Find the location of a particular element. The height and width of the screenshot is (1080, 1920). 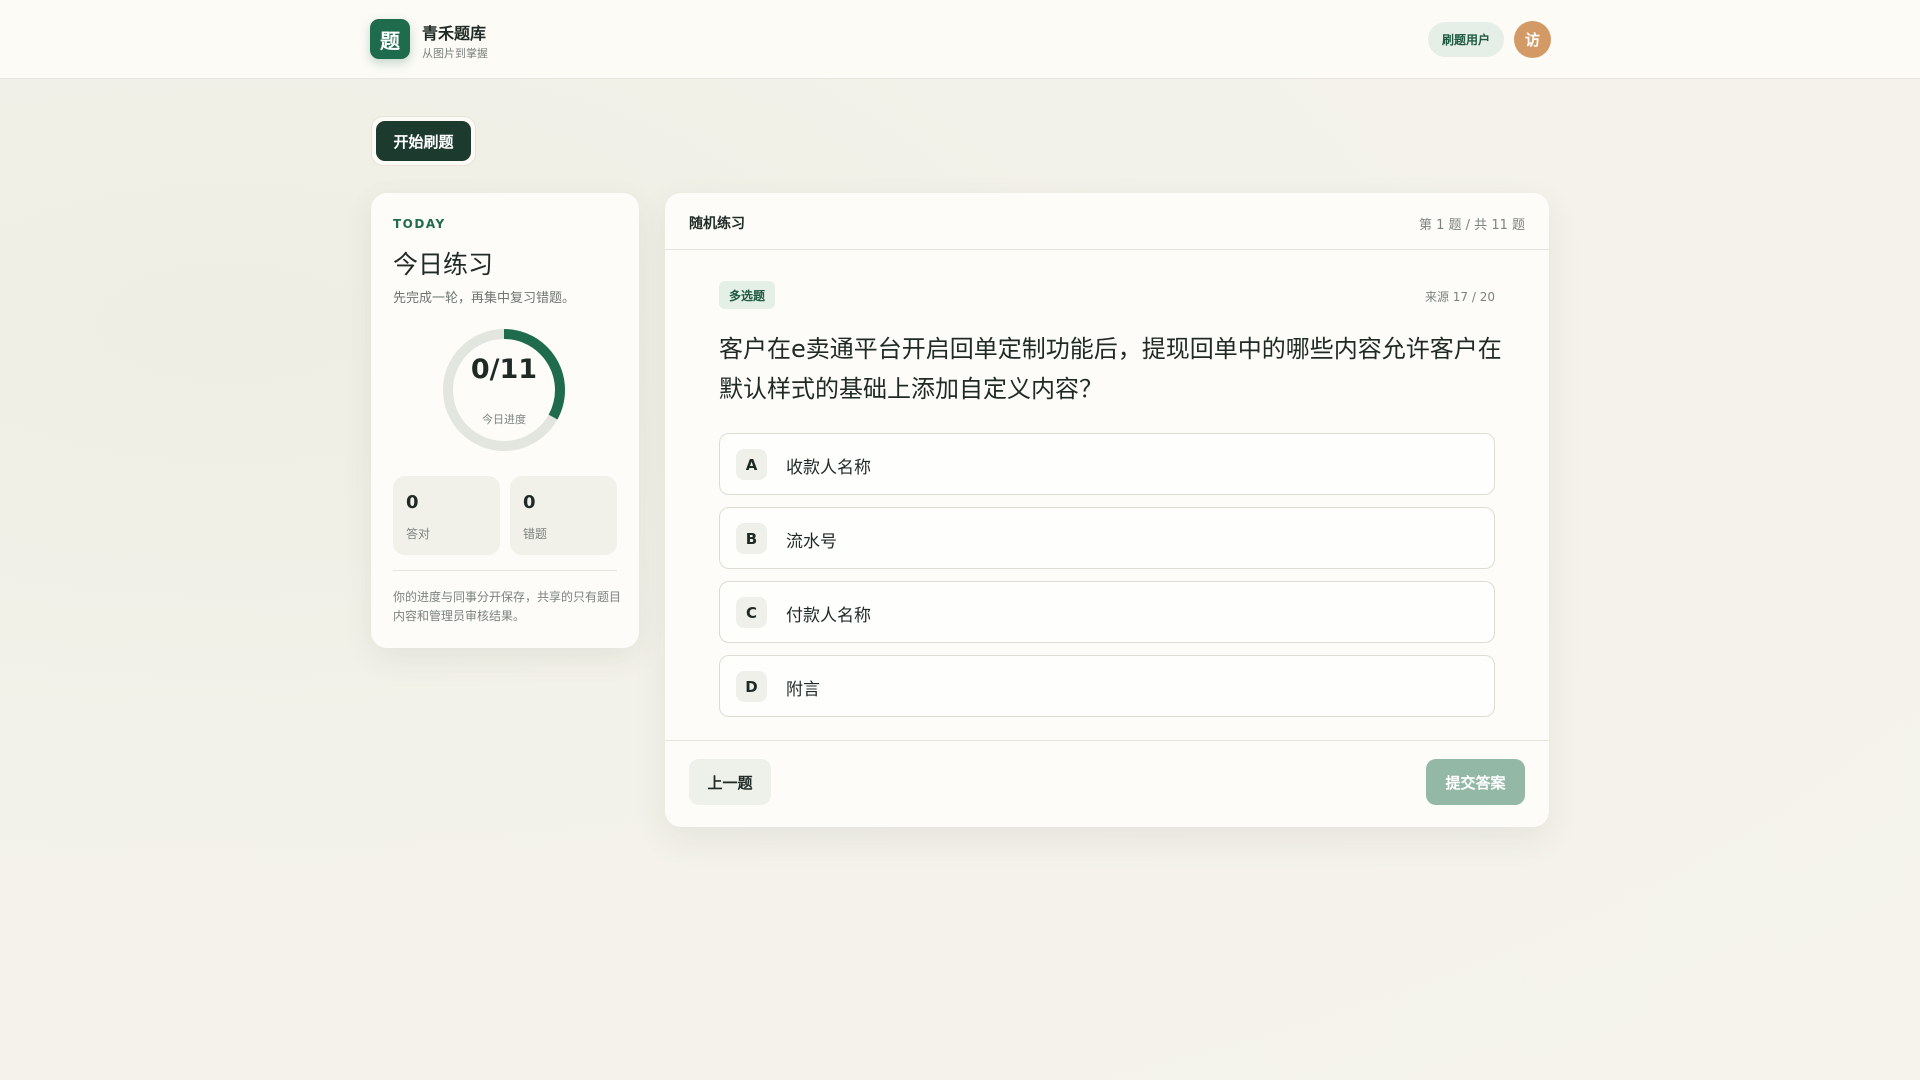

user-avatar: 访 is located at coordinates (1532, 39).